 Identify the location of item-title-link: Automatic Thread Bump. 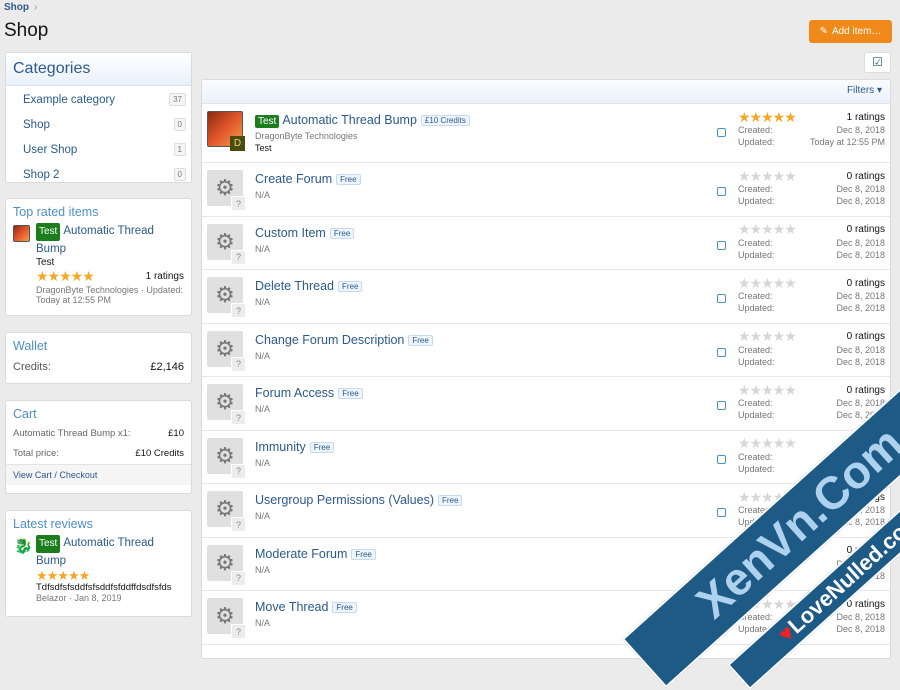
(349, 120).